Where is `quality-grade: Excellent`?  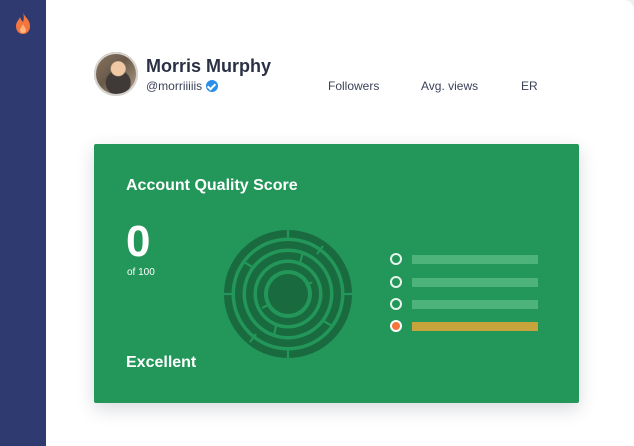
quality-grade: Excellent is located at coordinates (161, 362).